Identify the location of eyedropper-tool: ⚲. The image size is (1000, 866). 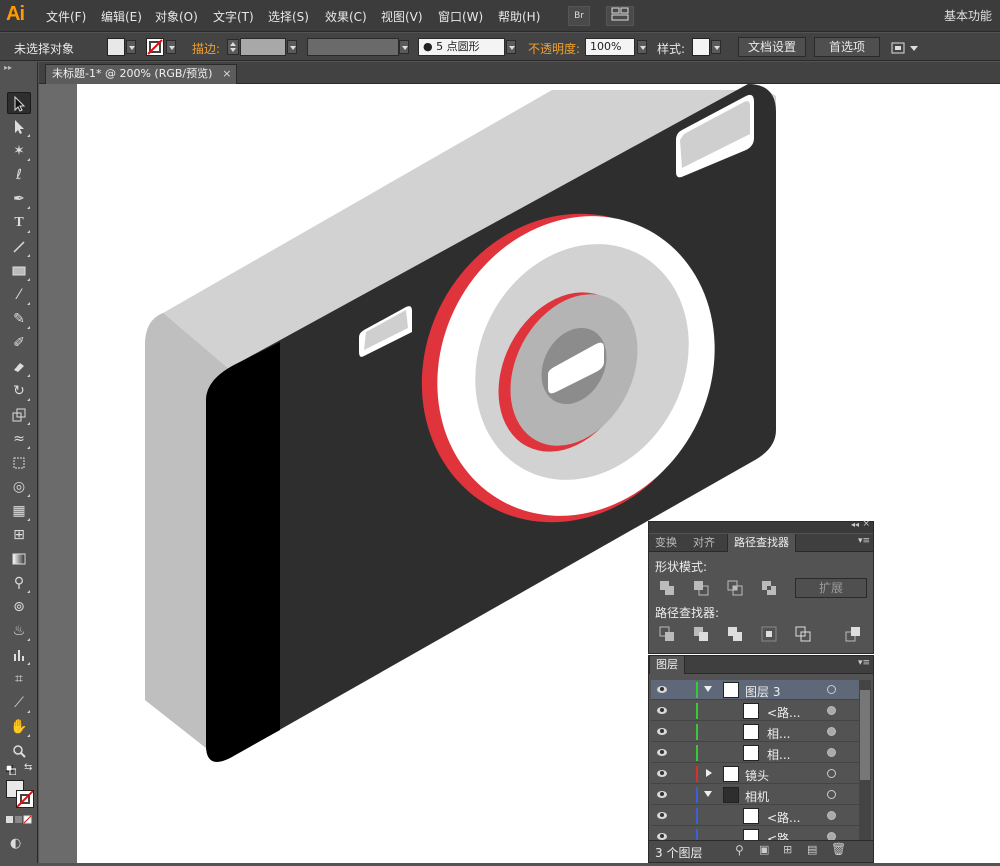
(19, 583).